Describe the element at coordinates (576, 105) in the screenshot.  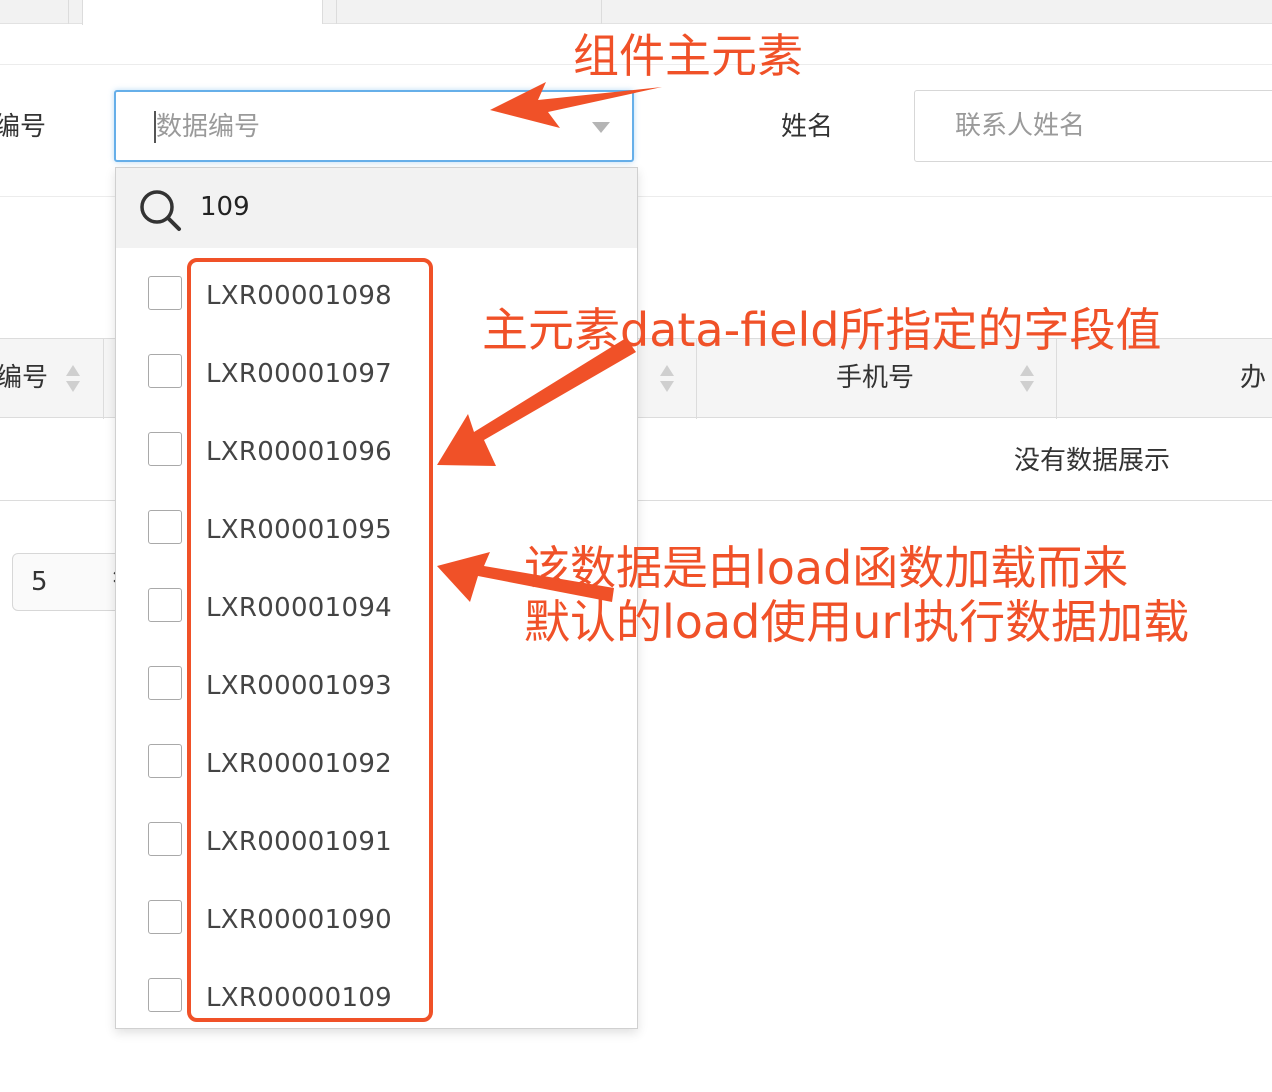
I see `arrow-to-main-element` at that location.